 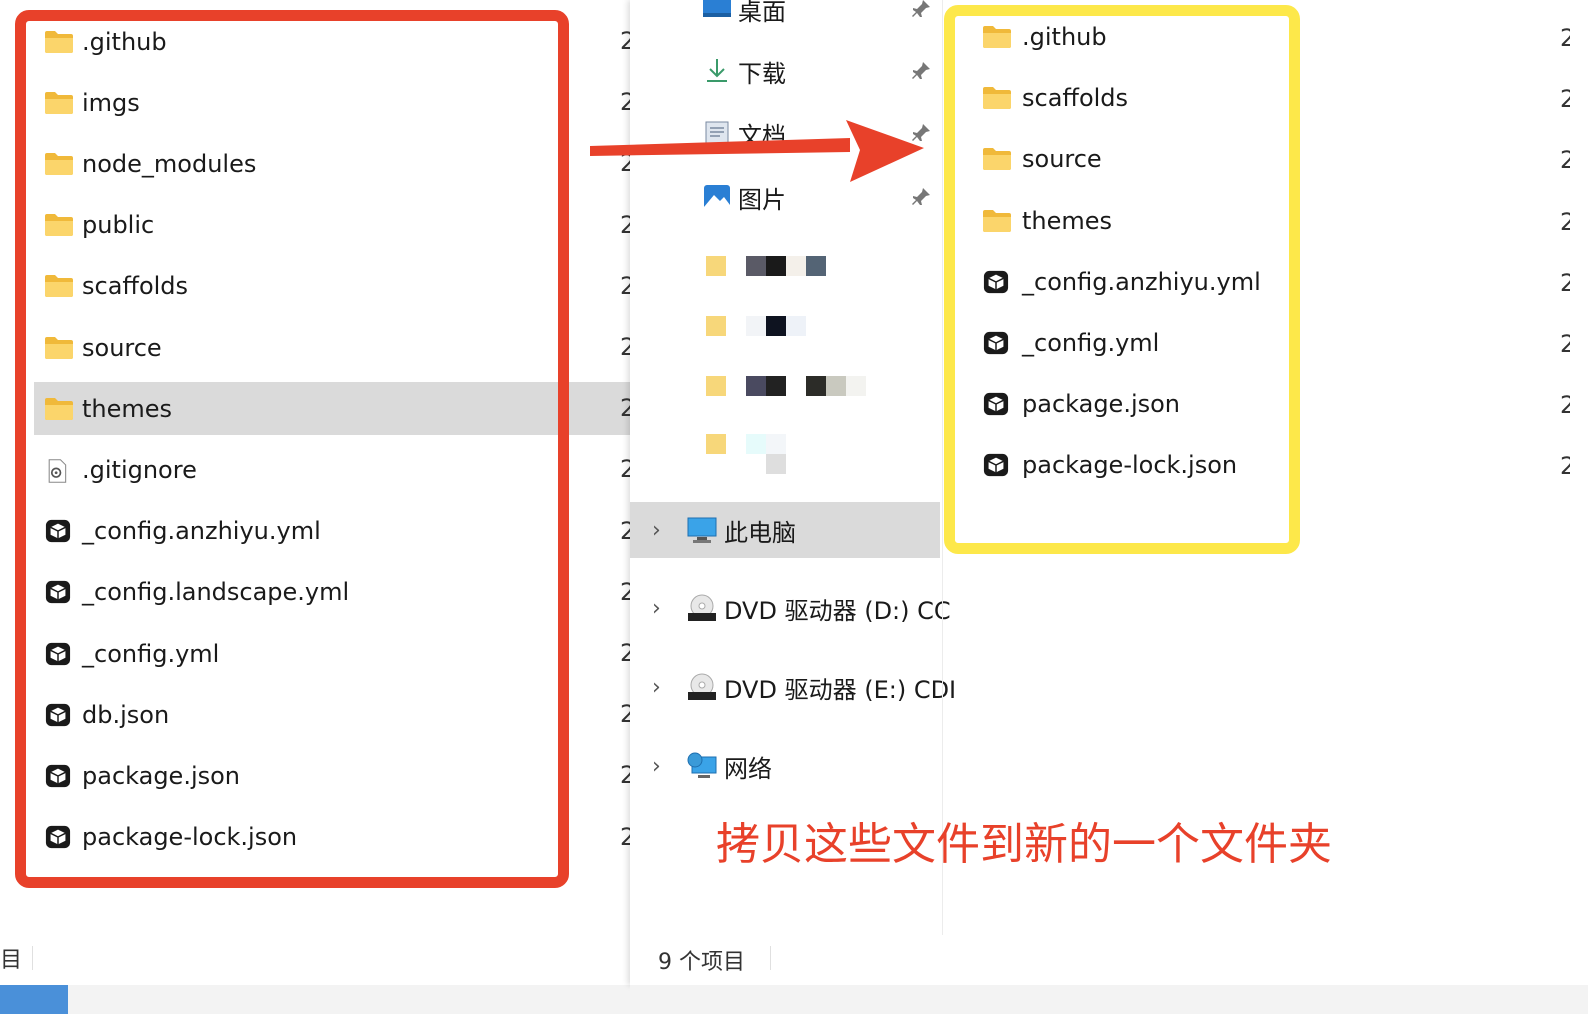 What do you see at coordinates (332, 714) in the screenshot?
I see `file-row: db.json` at bounding box center [332, 714].